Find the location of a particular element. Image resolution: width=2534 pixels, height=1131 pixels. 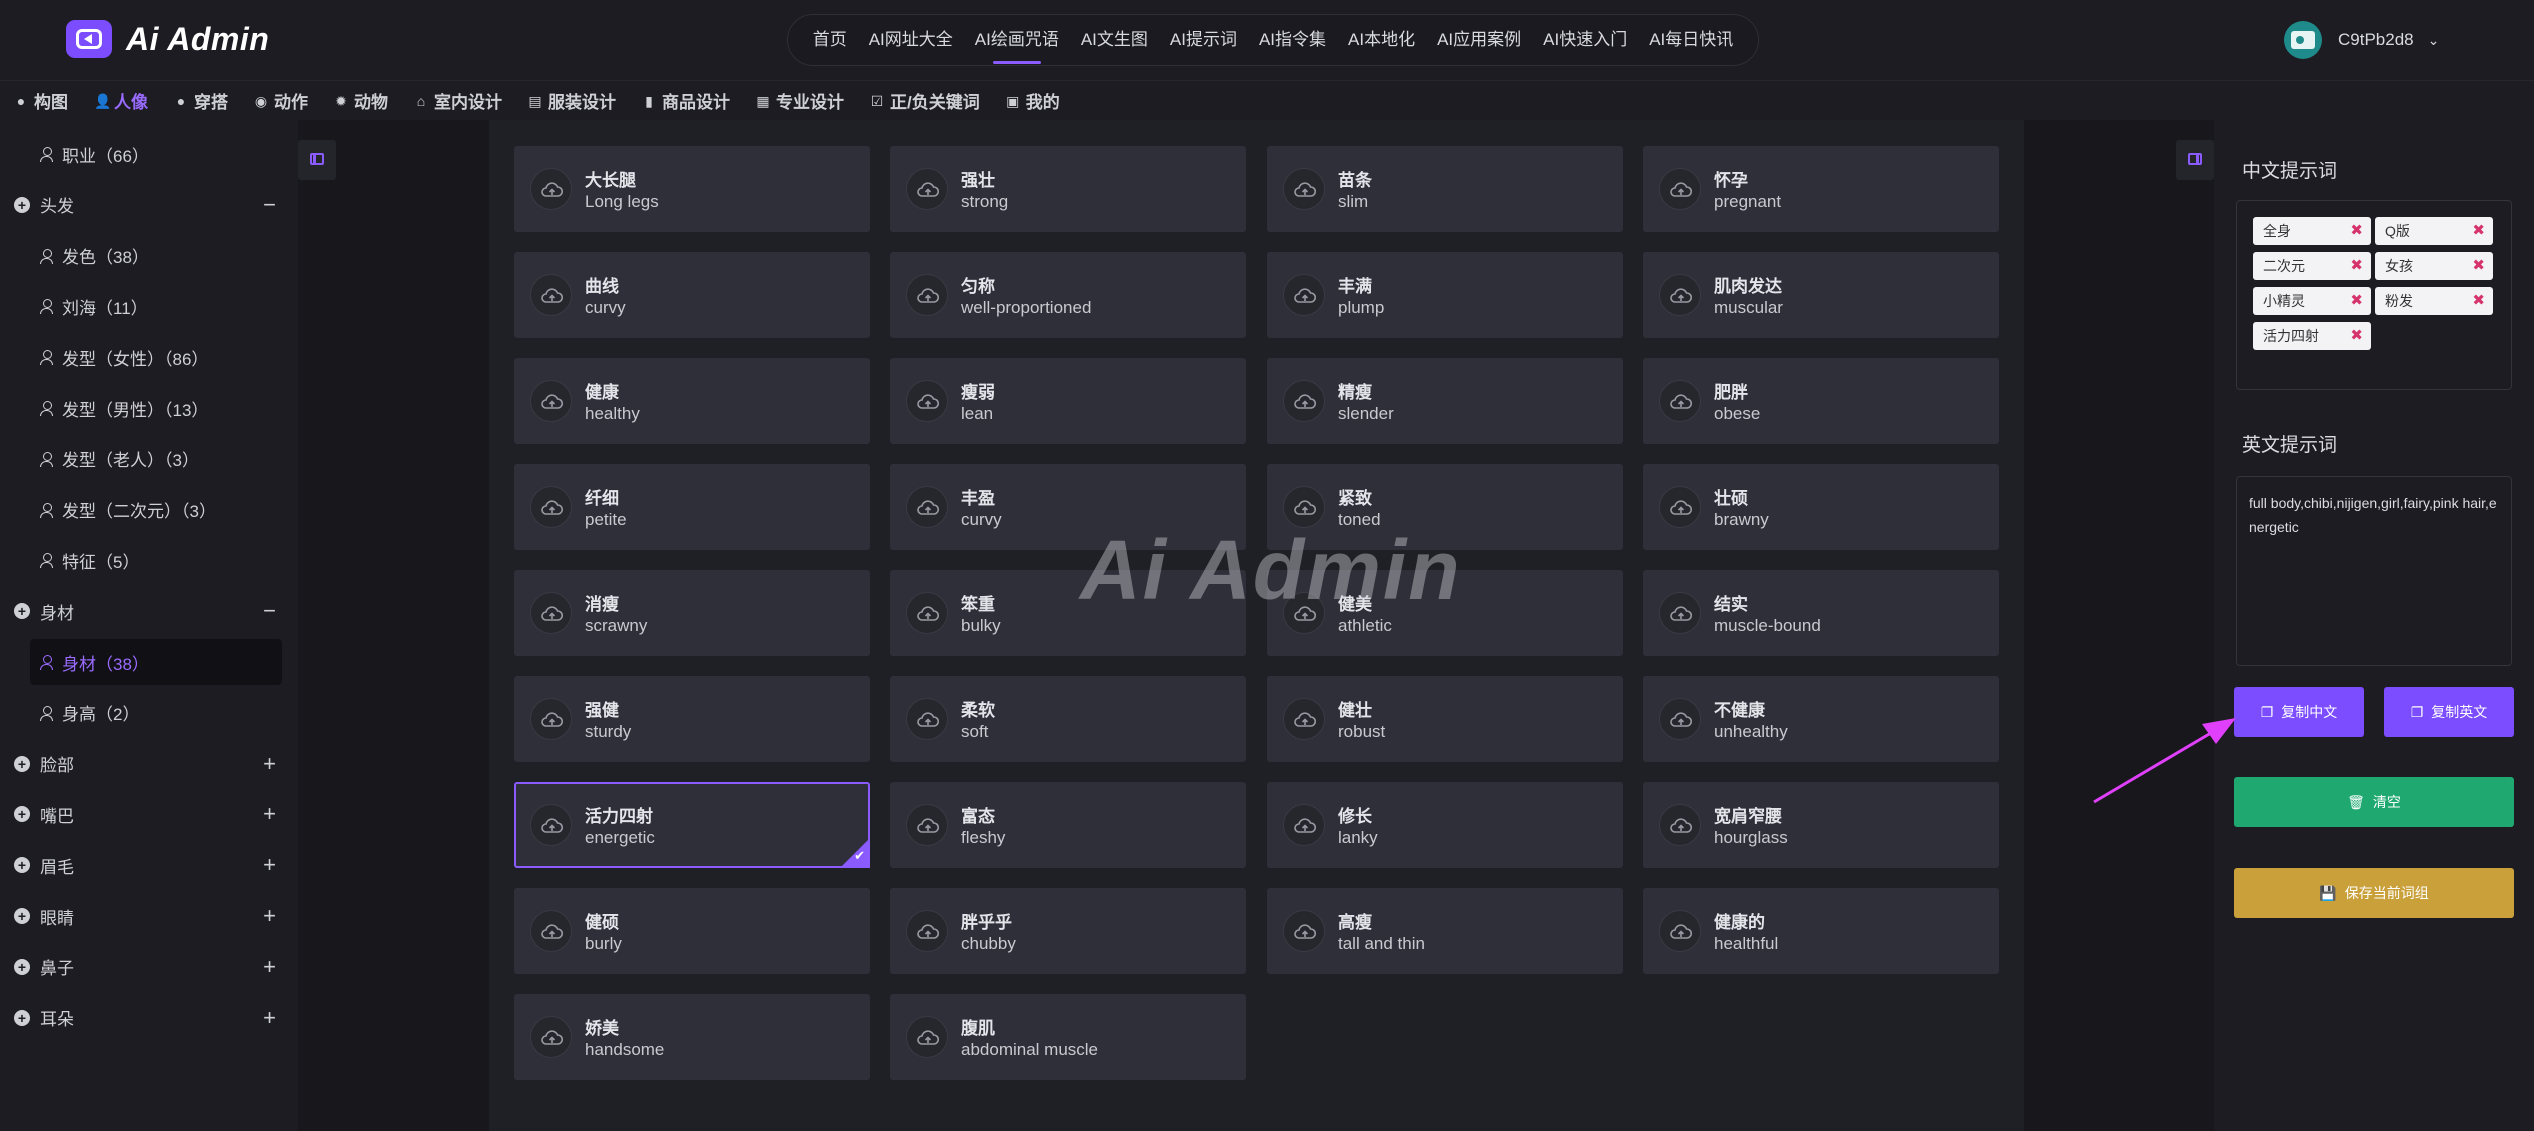

keyword-card: 大长腿 Long legs is located at coordinates (692, 189).